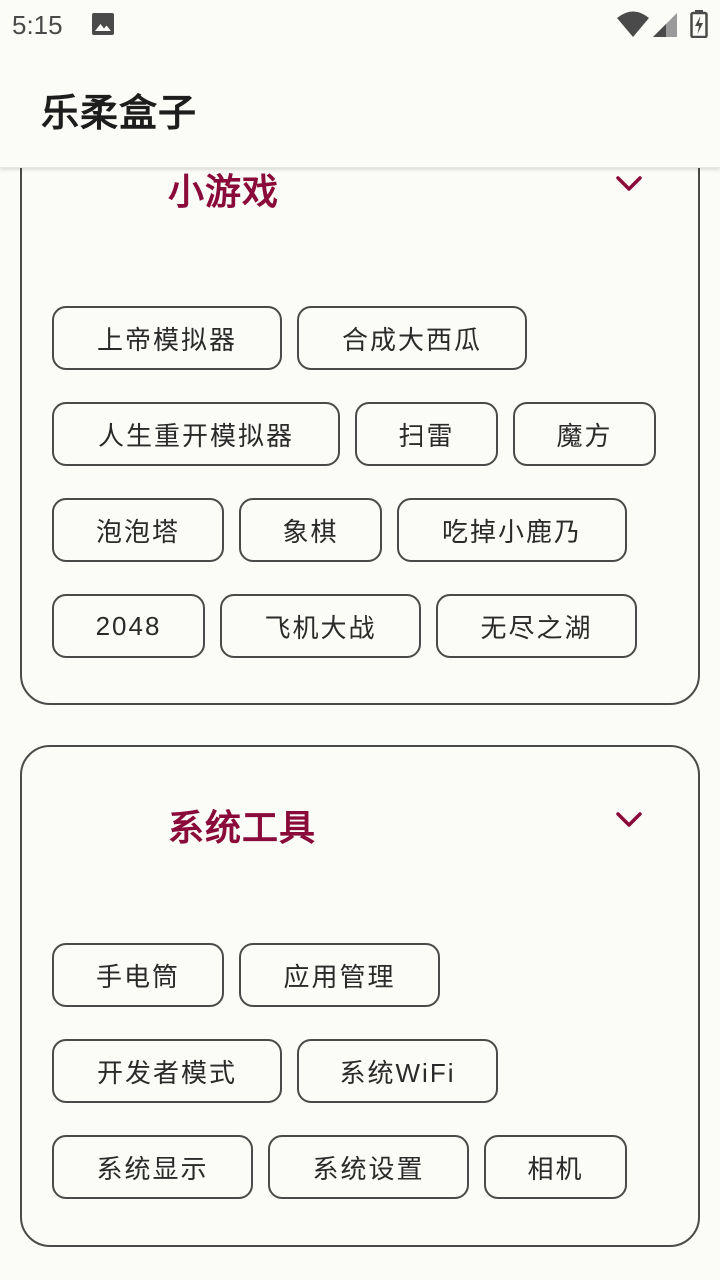 Image resolution: width=720 pixels, height=1280 pixels. I want to click on tool-chip-camera: 相机, so click(555, 1167).